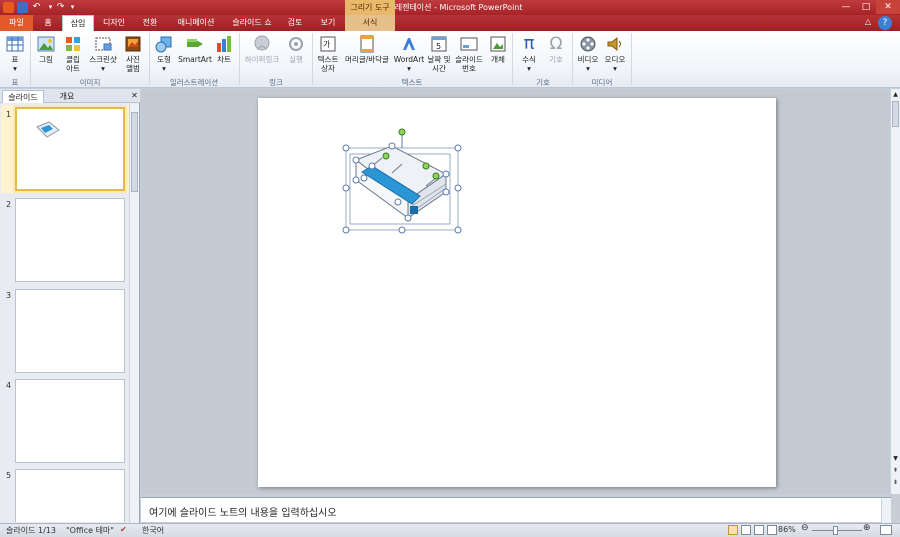  What do you see at coordinates (8, 7) in the screenshot?
I see `powerpoint-logo-icon` at bounding box center [8, 7].